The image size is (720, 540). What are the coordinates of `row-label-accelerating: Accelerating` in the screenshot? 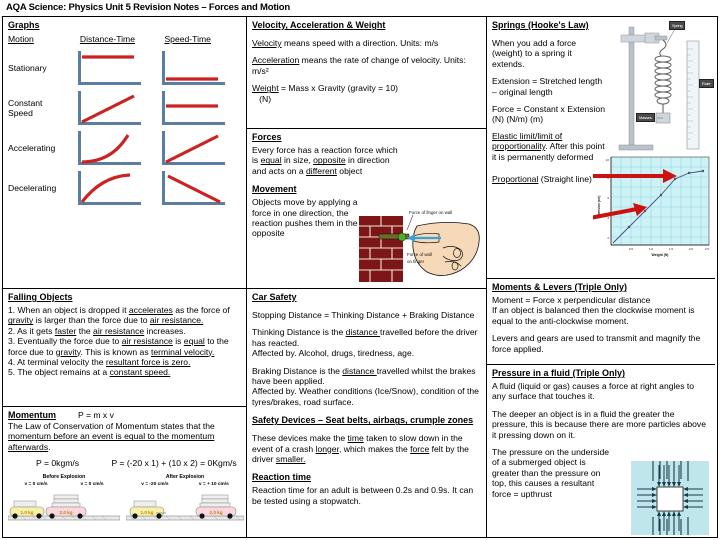 It's located at (32, 148).